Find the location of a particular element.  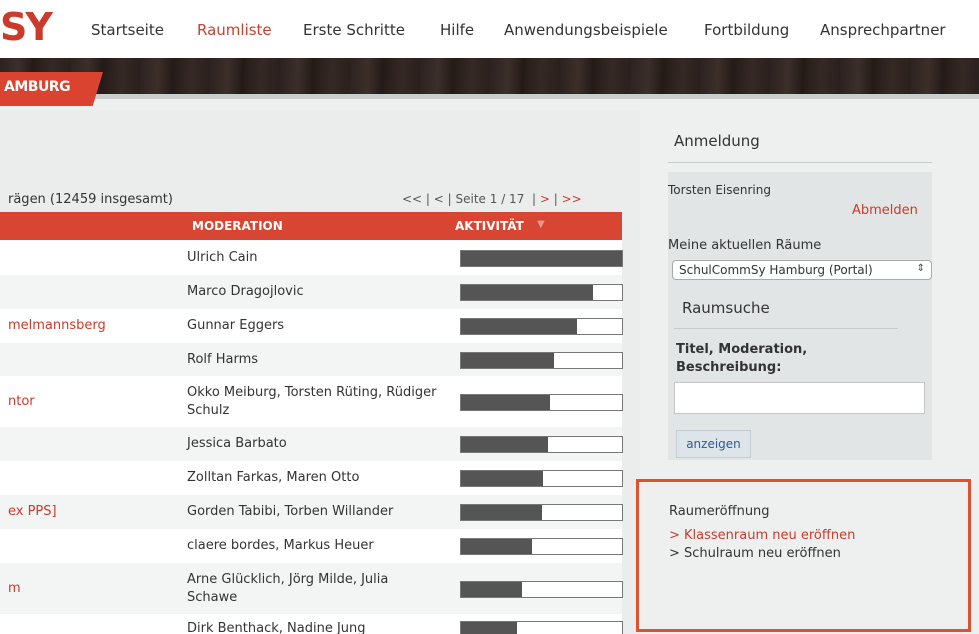

moderation-cell: Jessica Barbato is located at coordinates (237, 443).